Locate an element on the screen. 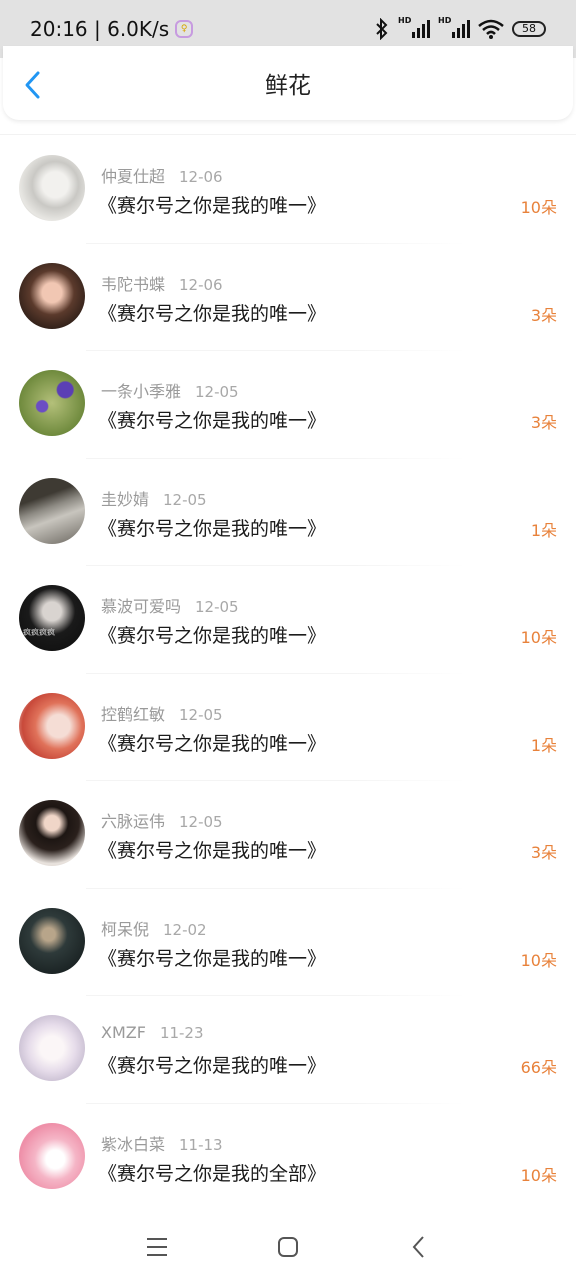  signal-icon-2: HD is located at coordinates (454, 27).